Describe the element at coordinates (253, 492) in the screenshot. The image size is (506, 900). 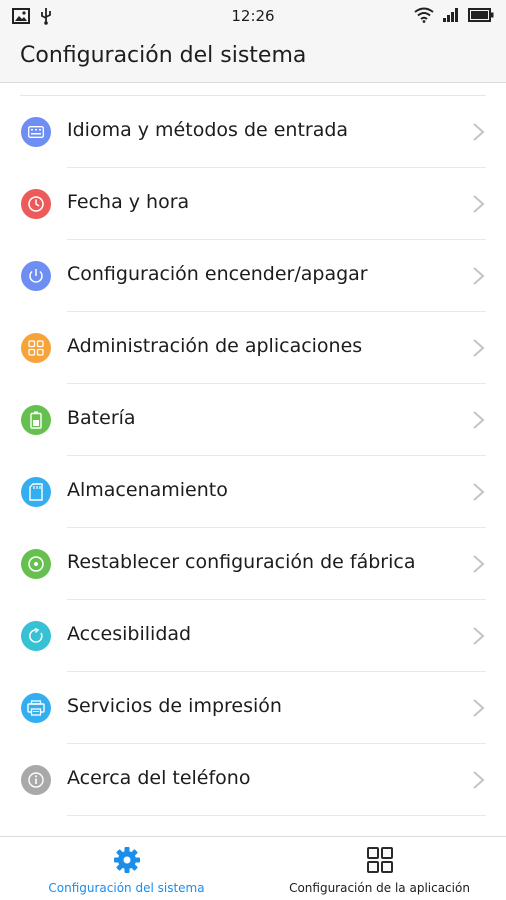
I see `settings-item-storage: Almacenamiento` at that location.